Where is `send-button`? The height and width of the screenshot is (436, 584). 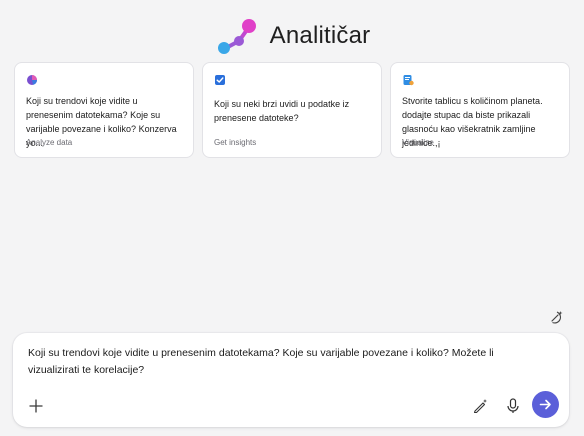 send-button is located at coordinates (545, 404).